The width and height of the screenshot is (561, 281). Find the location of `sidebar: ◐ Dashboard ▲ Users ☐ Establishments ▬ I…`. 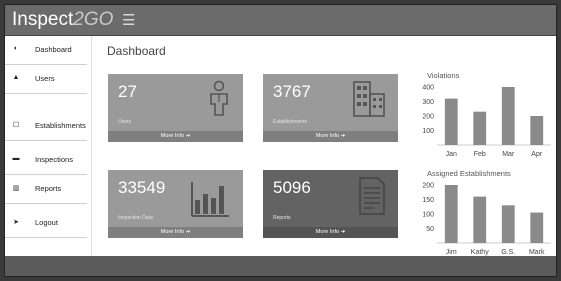

sidebar: ◐ Dashboard ▲ Users ☐ Establishments ▬ I… is located at coordinates (48, 146).